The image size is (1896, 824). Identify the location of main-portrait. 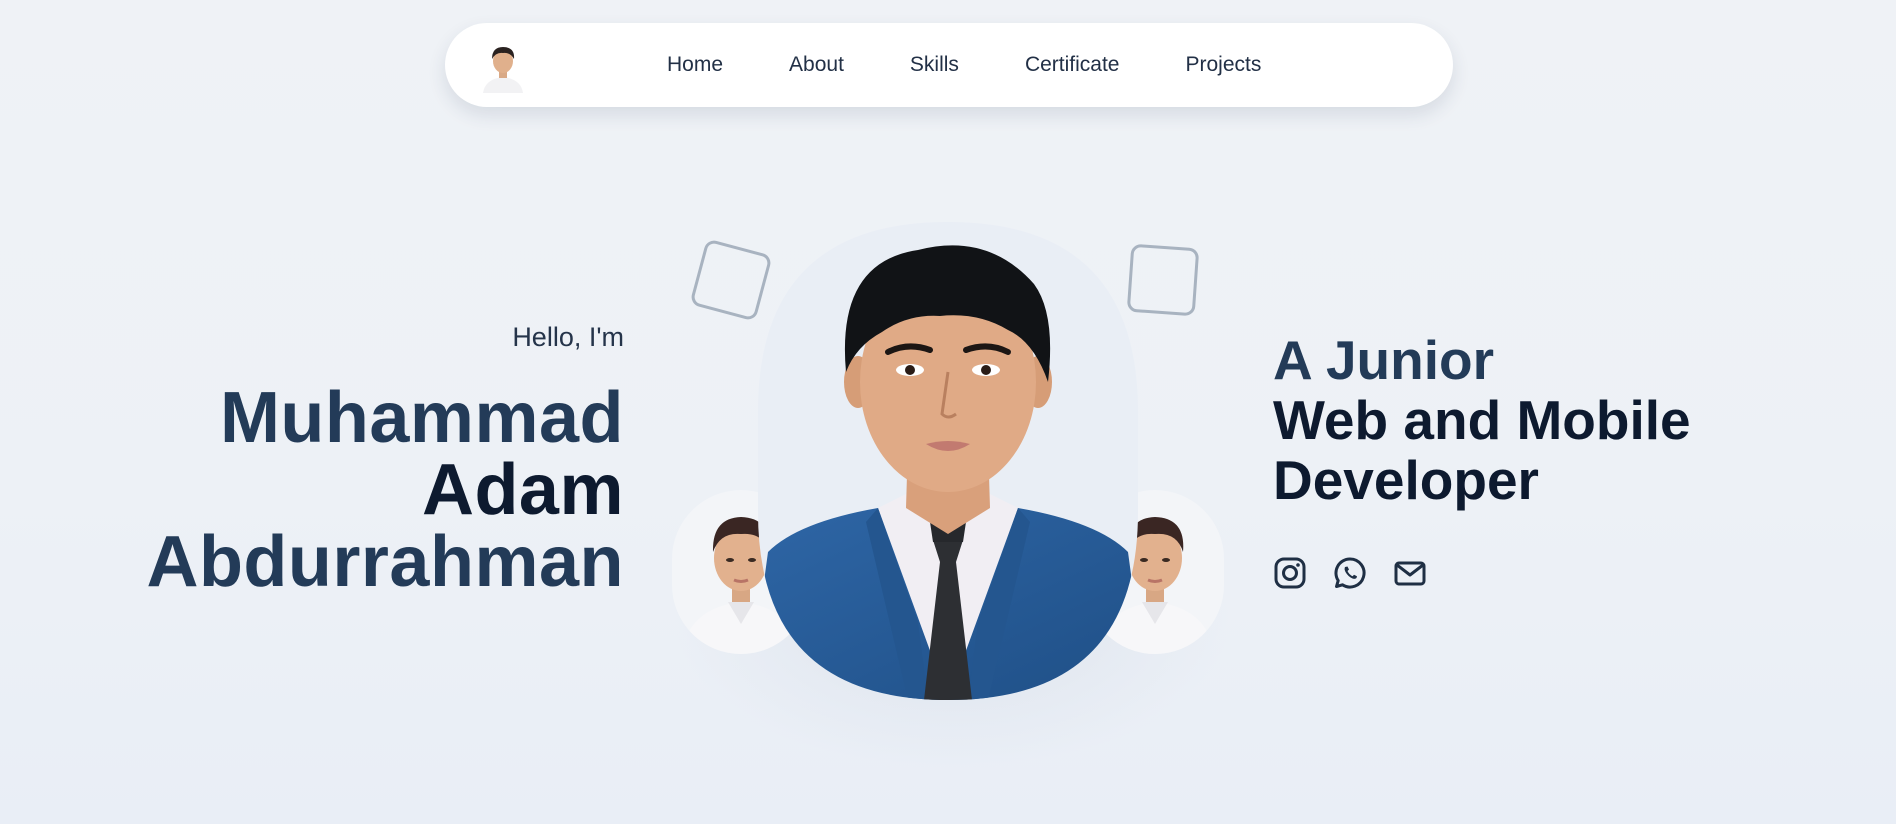
(948, 461).